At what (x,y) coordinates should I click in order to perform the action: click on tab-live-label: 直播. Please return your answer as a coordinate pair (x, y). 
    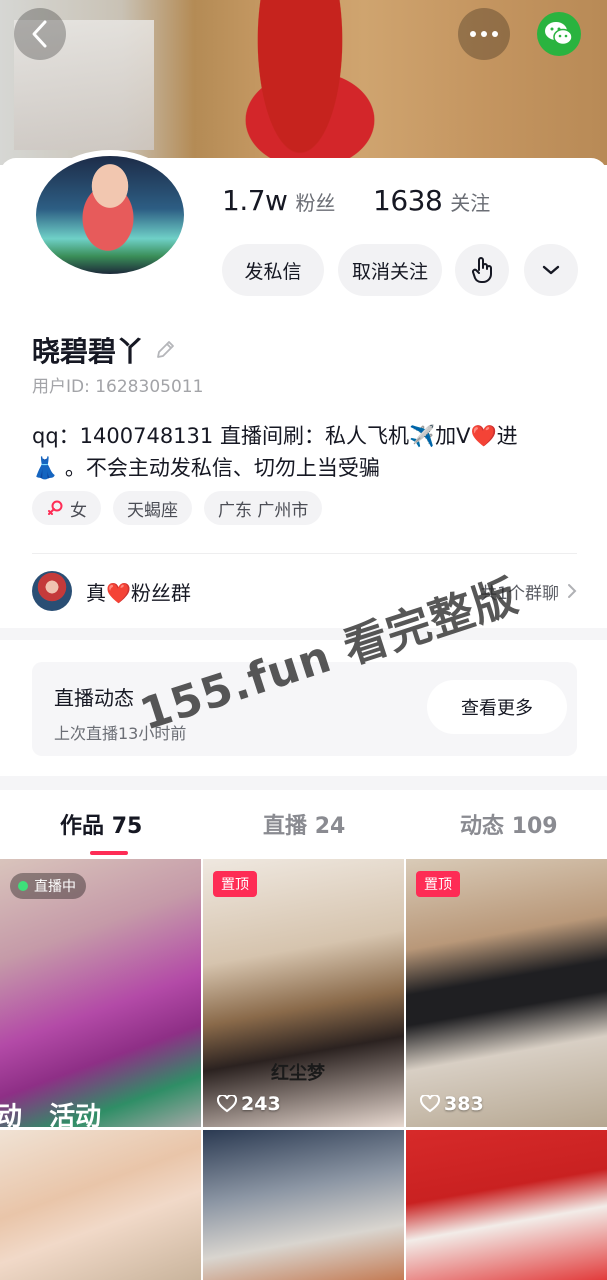
    Looking at the image, I should click on (285, 826).